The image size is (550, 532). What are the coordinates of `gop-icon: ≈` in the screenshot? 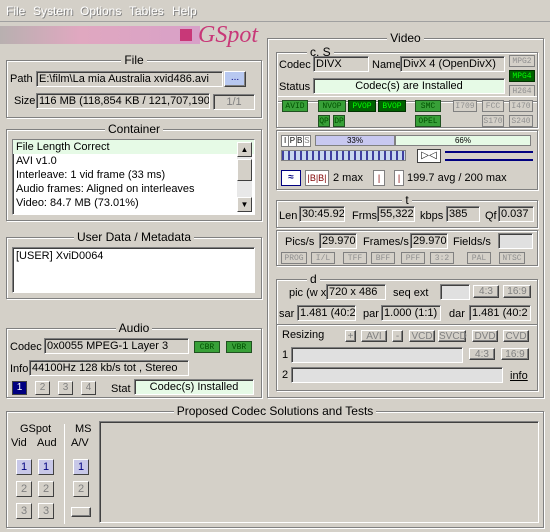 It's located at (291, 178).